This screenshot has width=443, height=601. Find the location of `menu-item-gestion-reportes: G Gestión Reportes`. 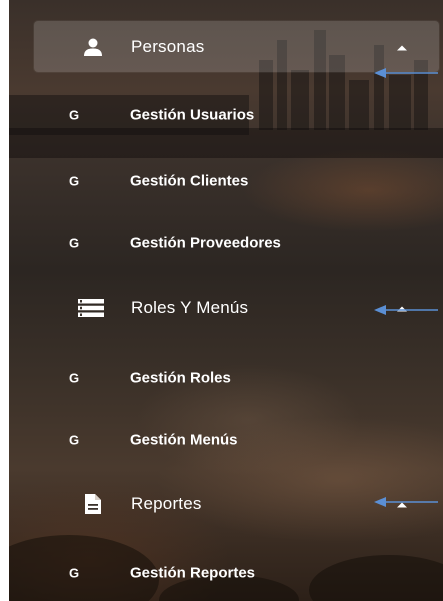

menu-item-gestion-reportes: G Gestión Reportes is located at coordinates (234, 573).